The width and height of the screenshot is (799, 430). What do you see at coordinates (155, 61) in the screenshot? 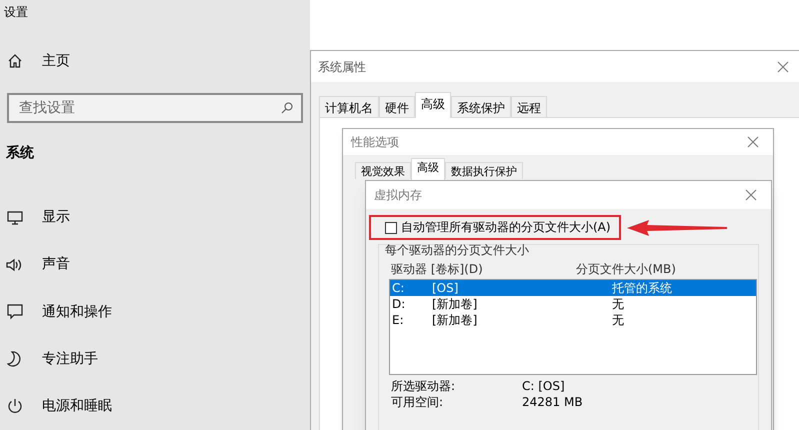
I see `sidebar-item: 主页` at bounding box center [155, 61].